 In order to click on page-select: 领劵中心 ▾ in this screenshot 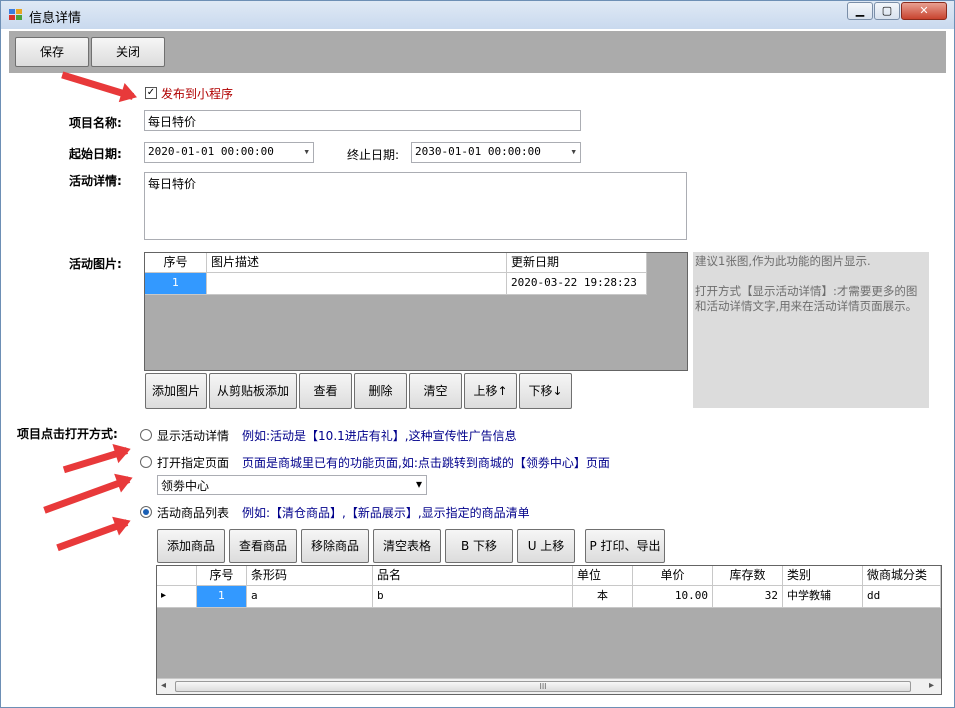, I will do `click(292, 485)`.